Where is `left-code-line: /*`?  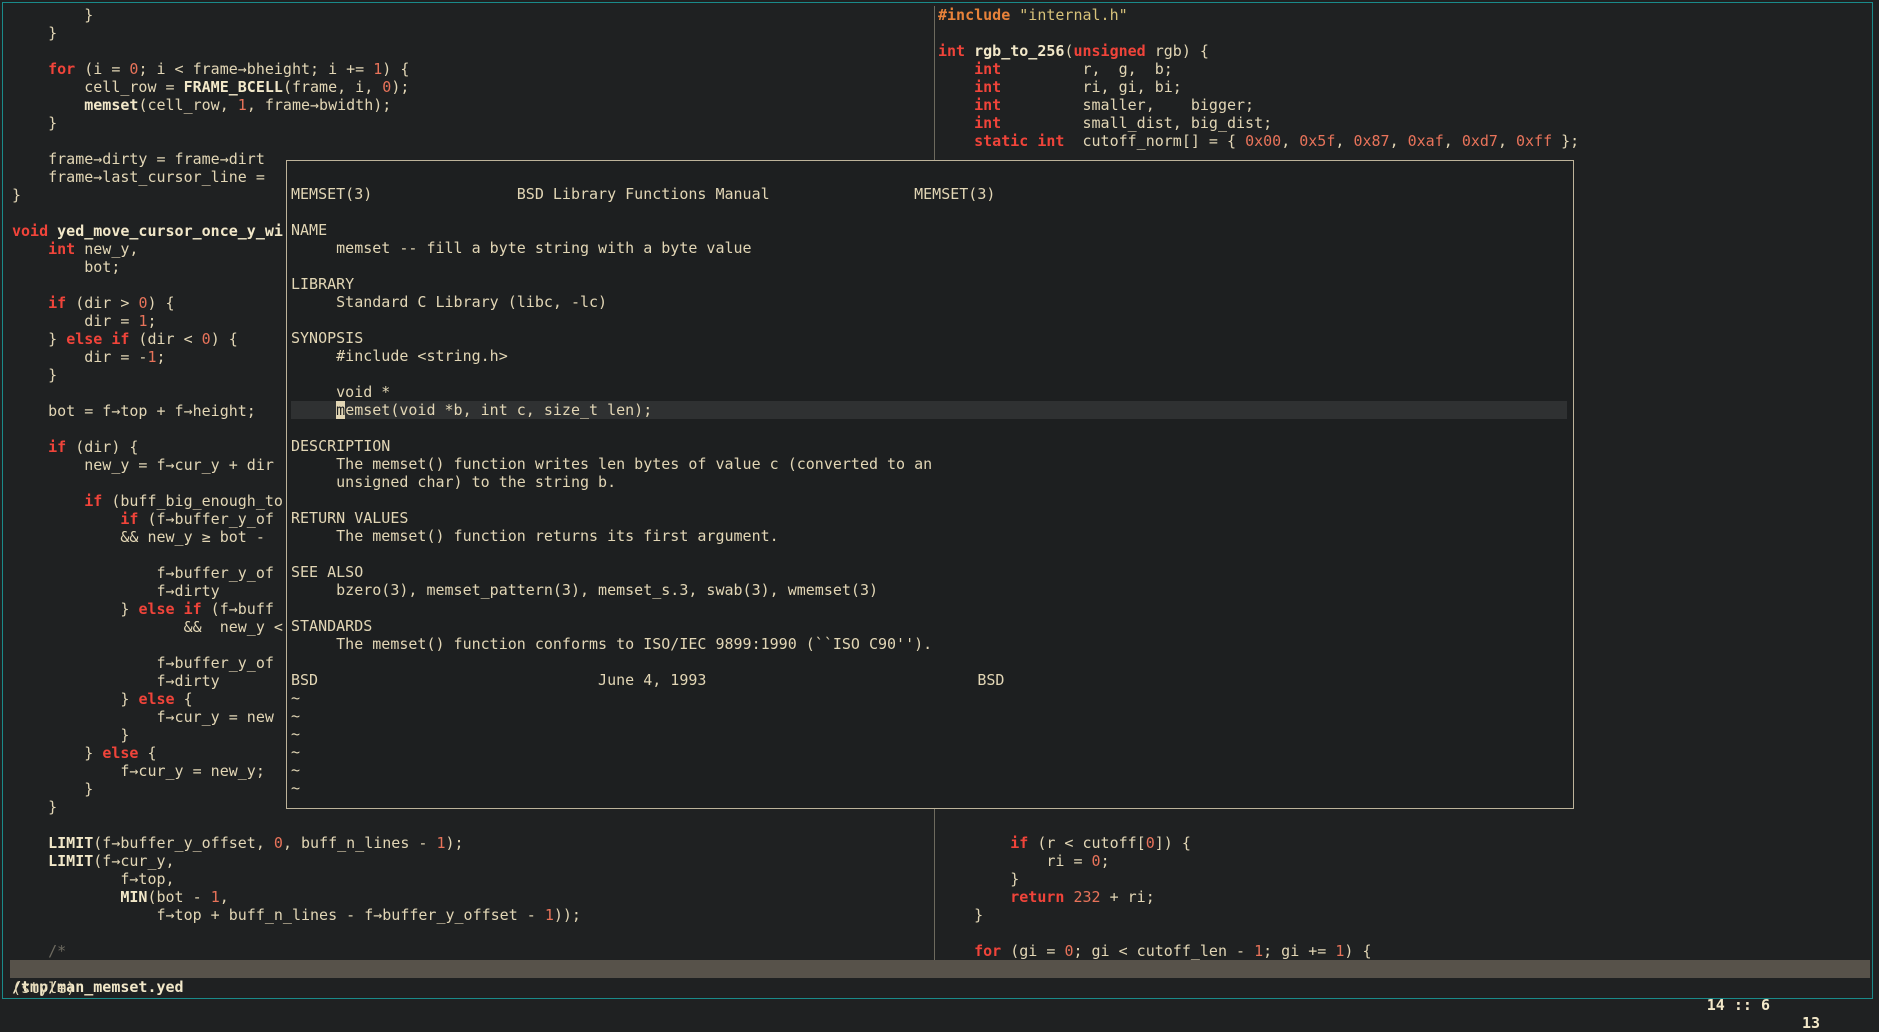 left-code-line: /* is located at coordinates (472, 951).